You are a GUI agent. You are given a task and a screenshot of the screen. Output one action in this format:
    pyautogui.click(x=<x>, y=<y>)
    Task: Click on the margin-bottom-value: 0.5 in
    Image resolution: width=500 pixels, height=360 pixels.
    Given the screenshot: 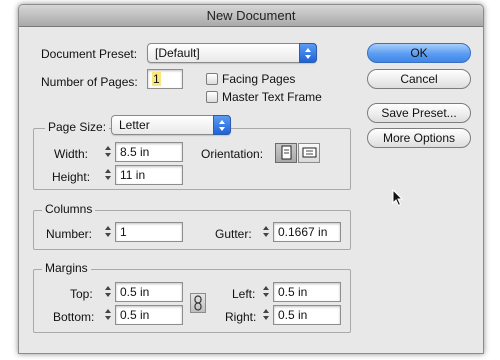 What is the action you would take?
    pyautogui.click(x=135, y=315)
    